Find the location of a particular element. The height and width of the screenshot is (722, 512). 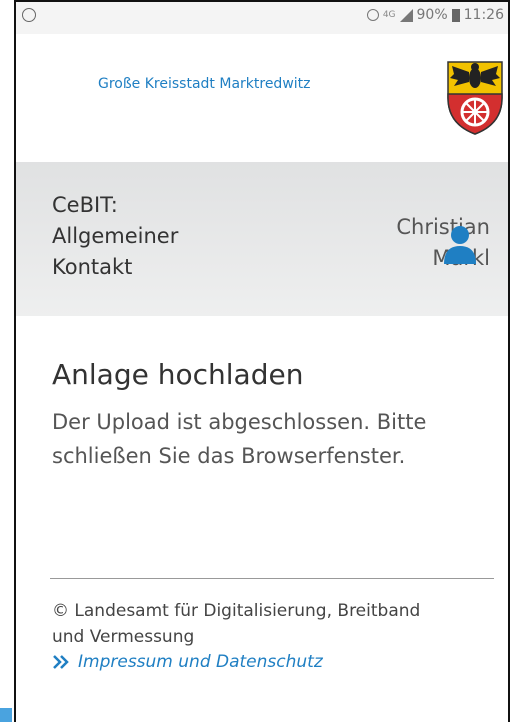

battery-percent: 90% is located at coordinates (432, 15).